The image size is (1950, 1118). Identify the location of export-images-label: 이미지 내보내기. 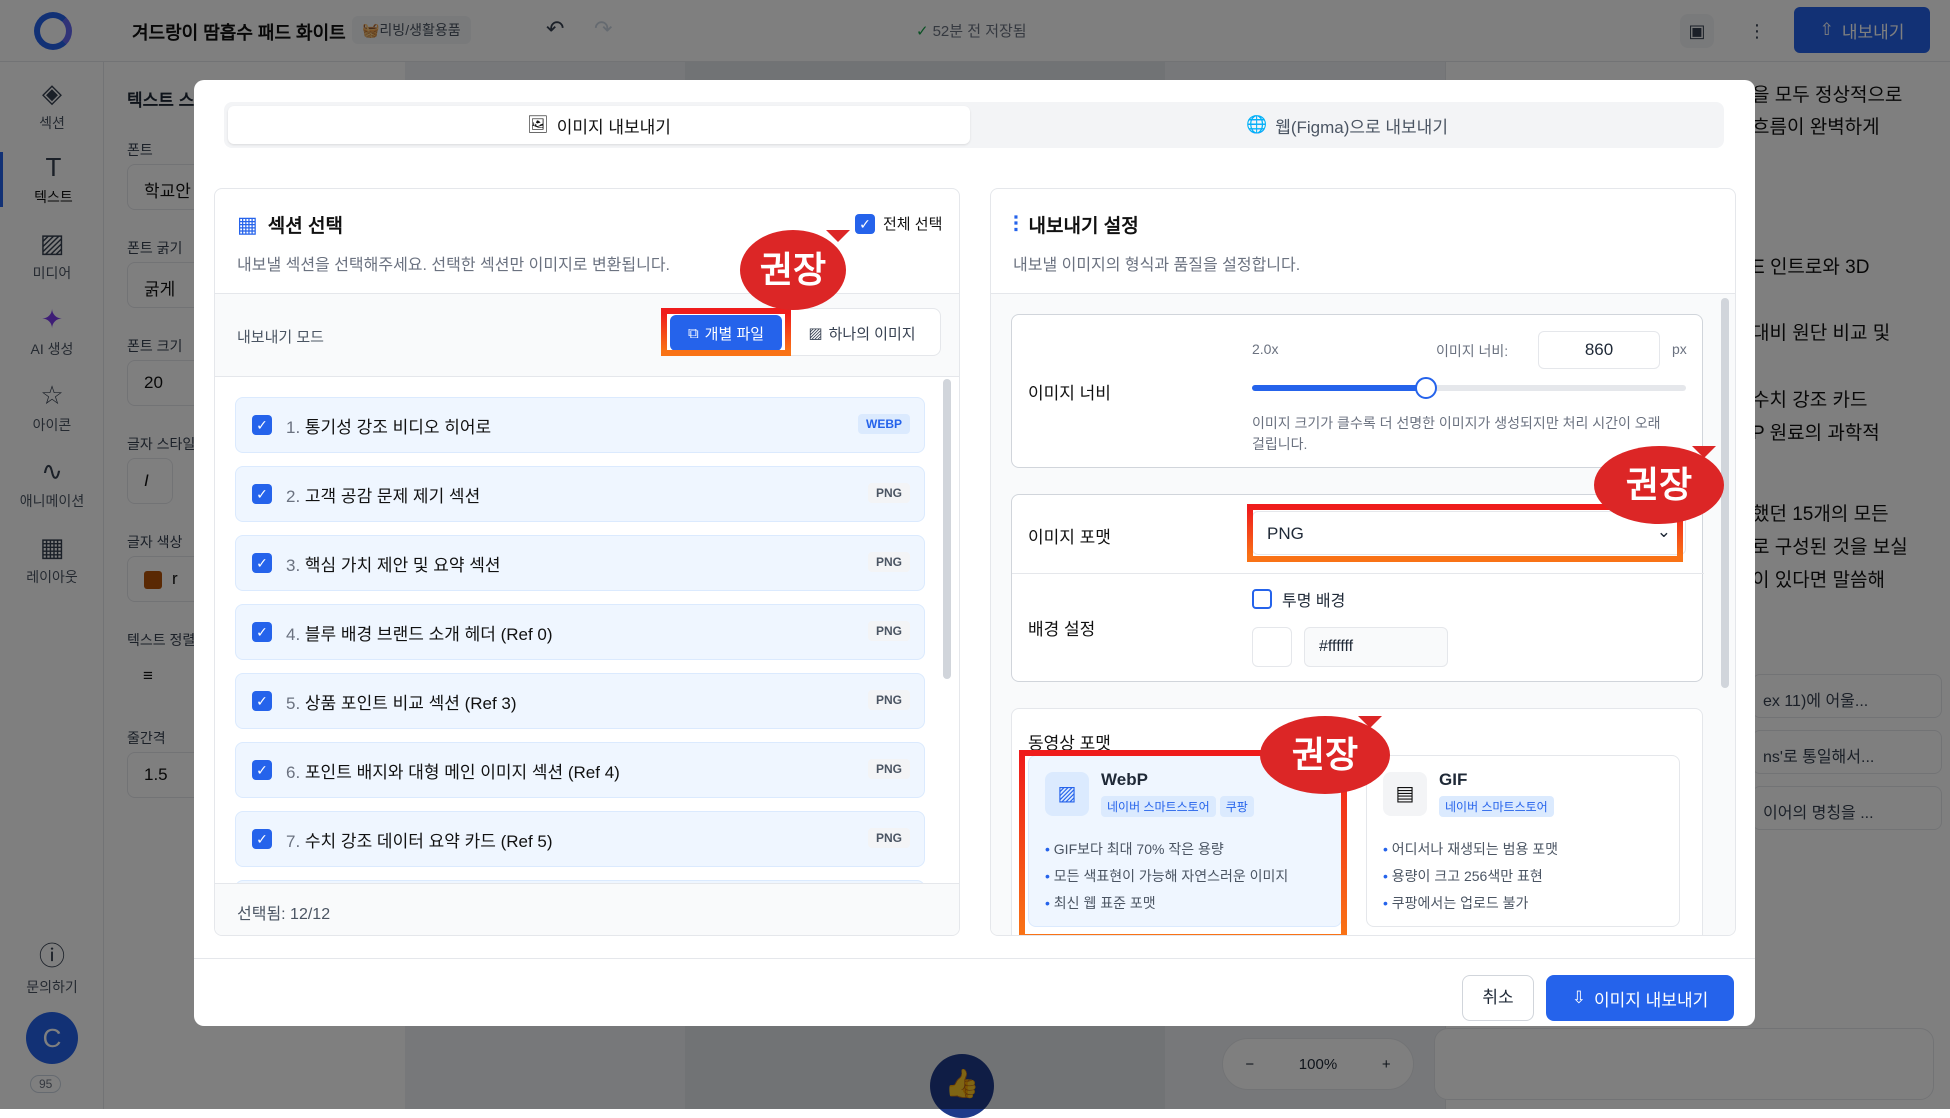
(1651, 1000).